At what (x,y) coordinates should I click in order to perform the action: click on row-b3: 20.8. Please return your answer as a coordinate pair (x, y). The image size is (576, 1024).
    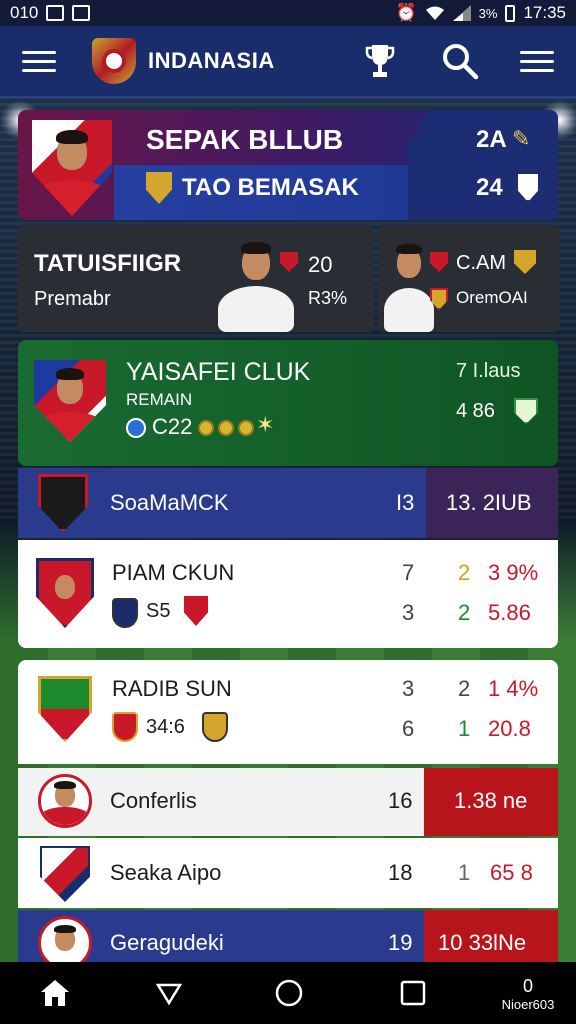
    Looking at the image, I should click on (509, 728).